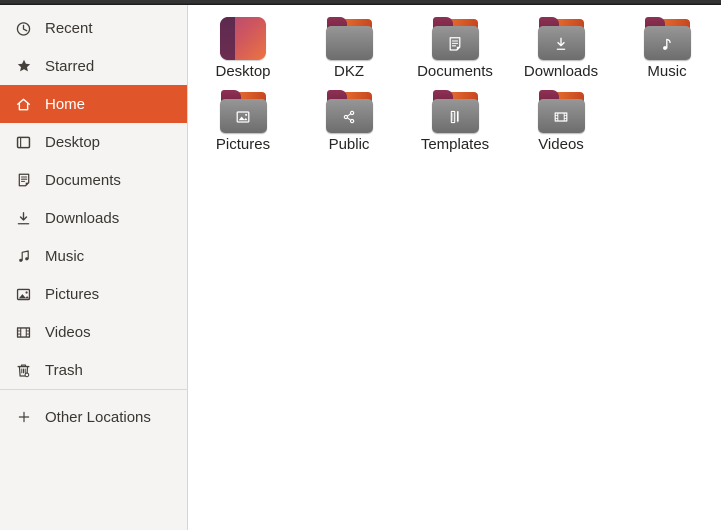 Image resolution: width=721 pixels, height=530 pixels. Describe the element at coordinates (68, 332) in the screenshot. I see `sidebar-item-label: Videos` at that location.